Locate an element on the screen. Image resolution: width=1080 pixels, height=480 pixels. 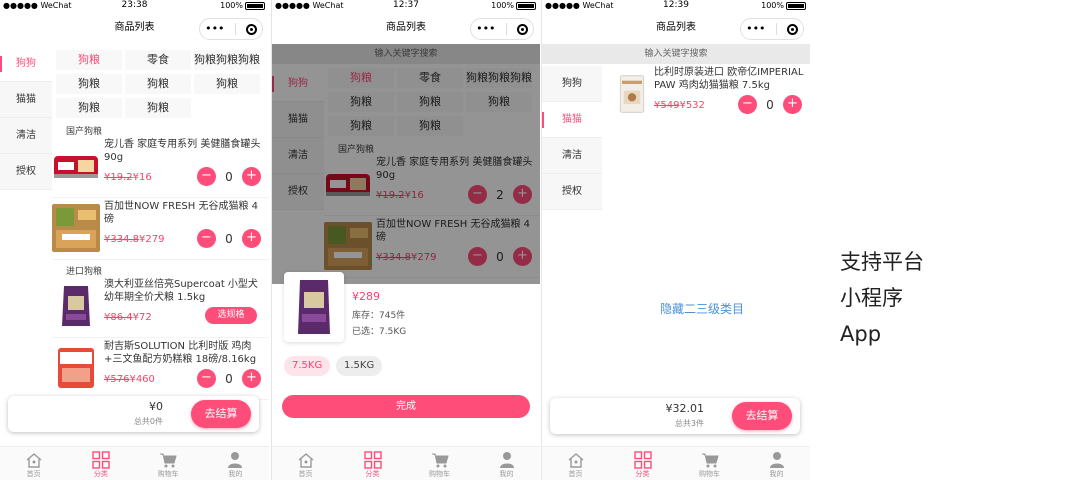
battery-icon is located at coordinates (255, 5).